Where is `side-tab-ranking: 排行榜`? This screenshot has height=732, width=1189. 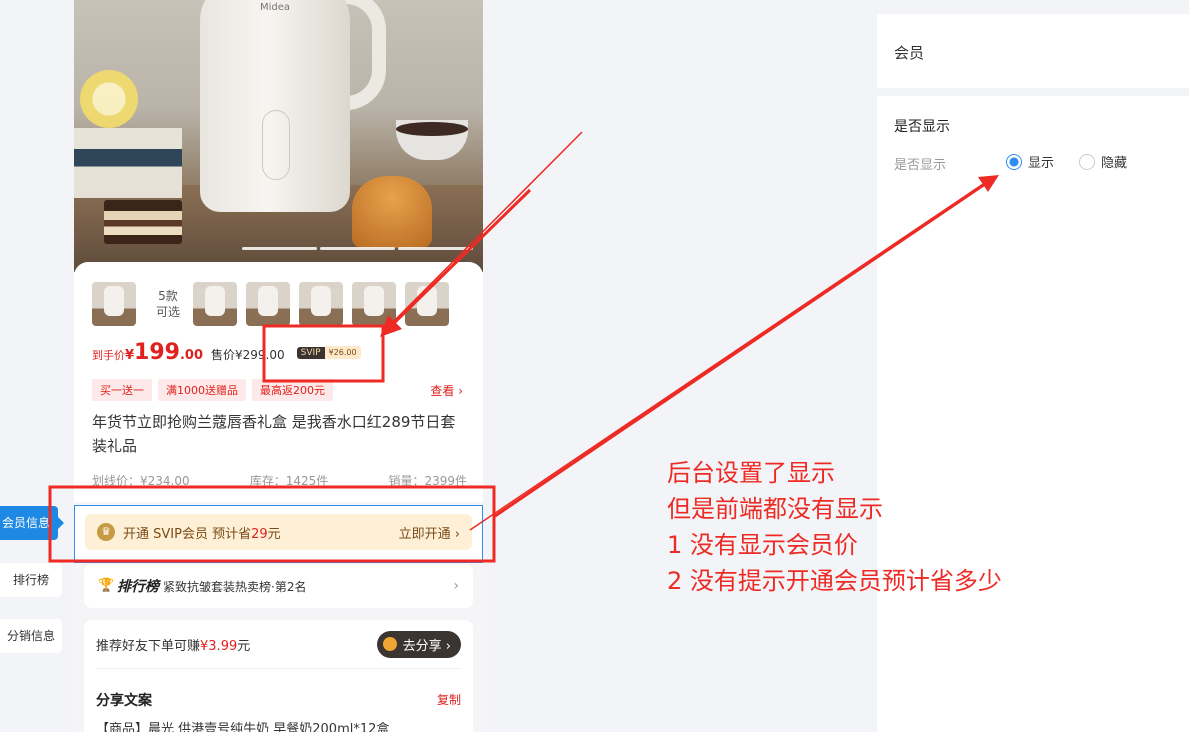 side-tab-ranking: 排行榜 is located at coordinates (31, 580).